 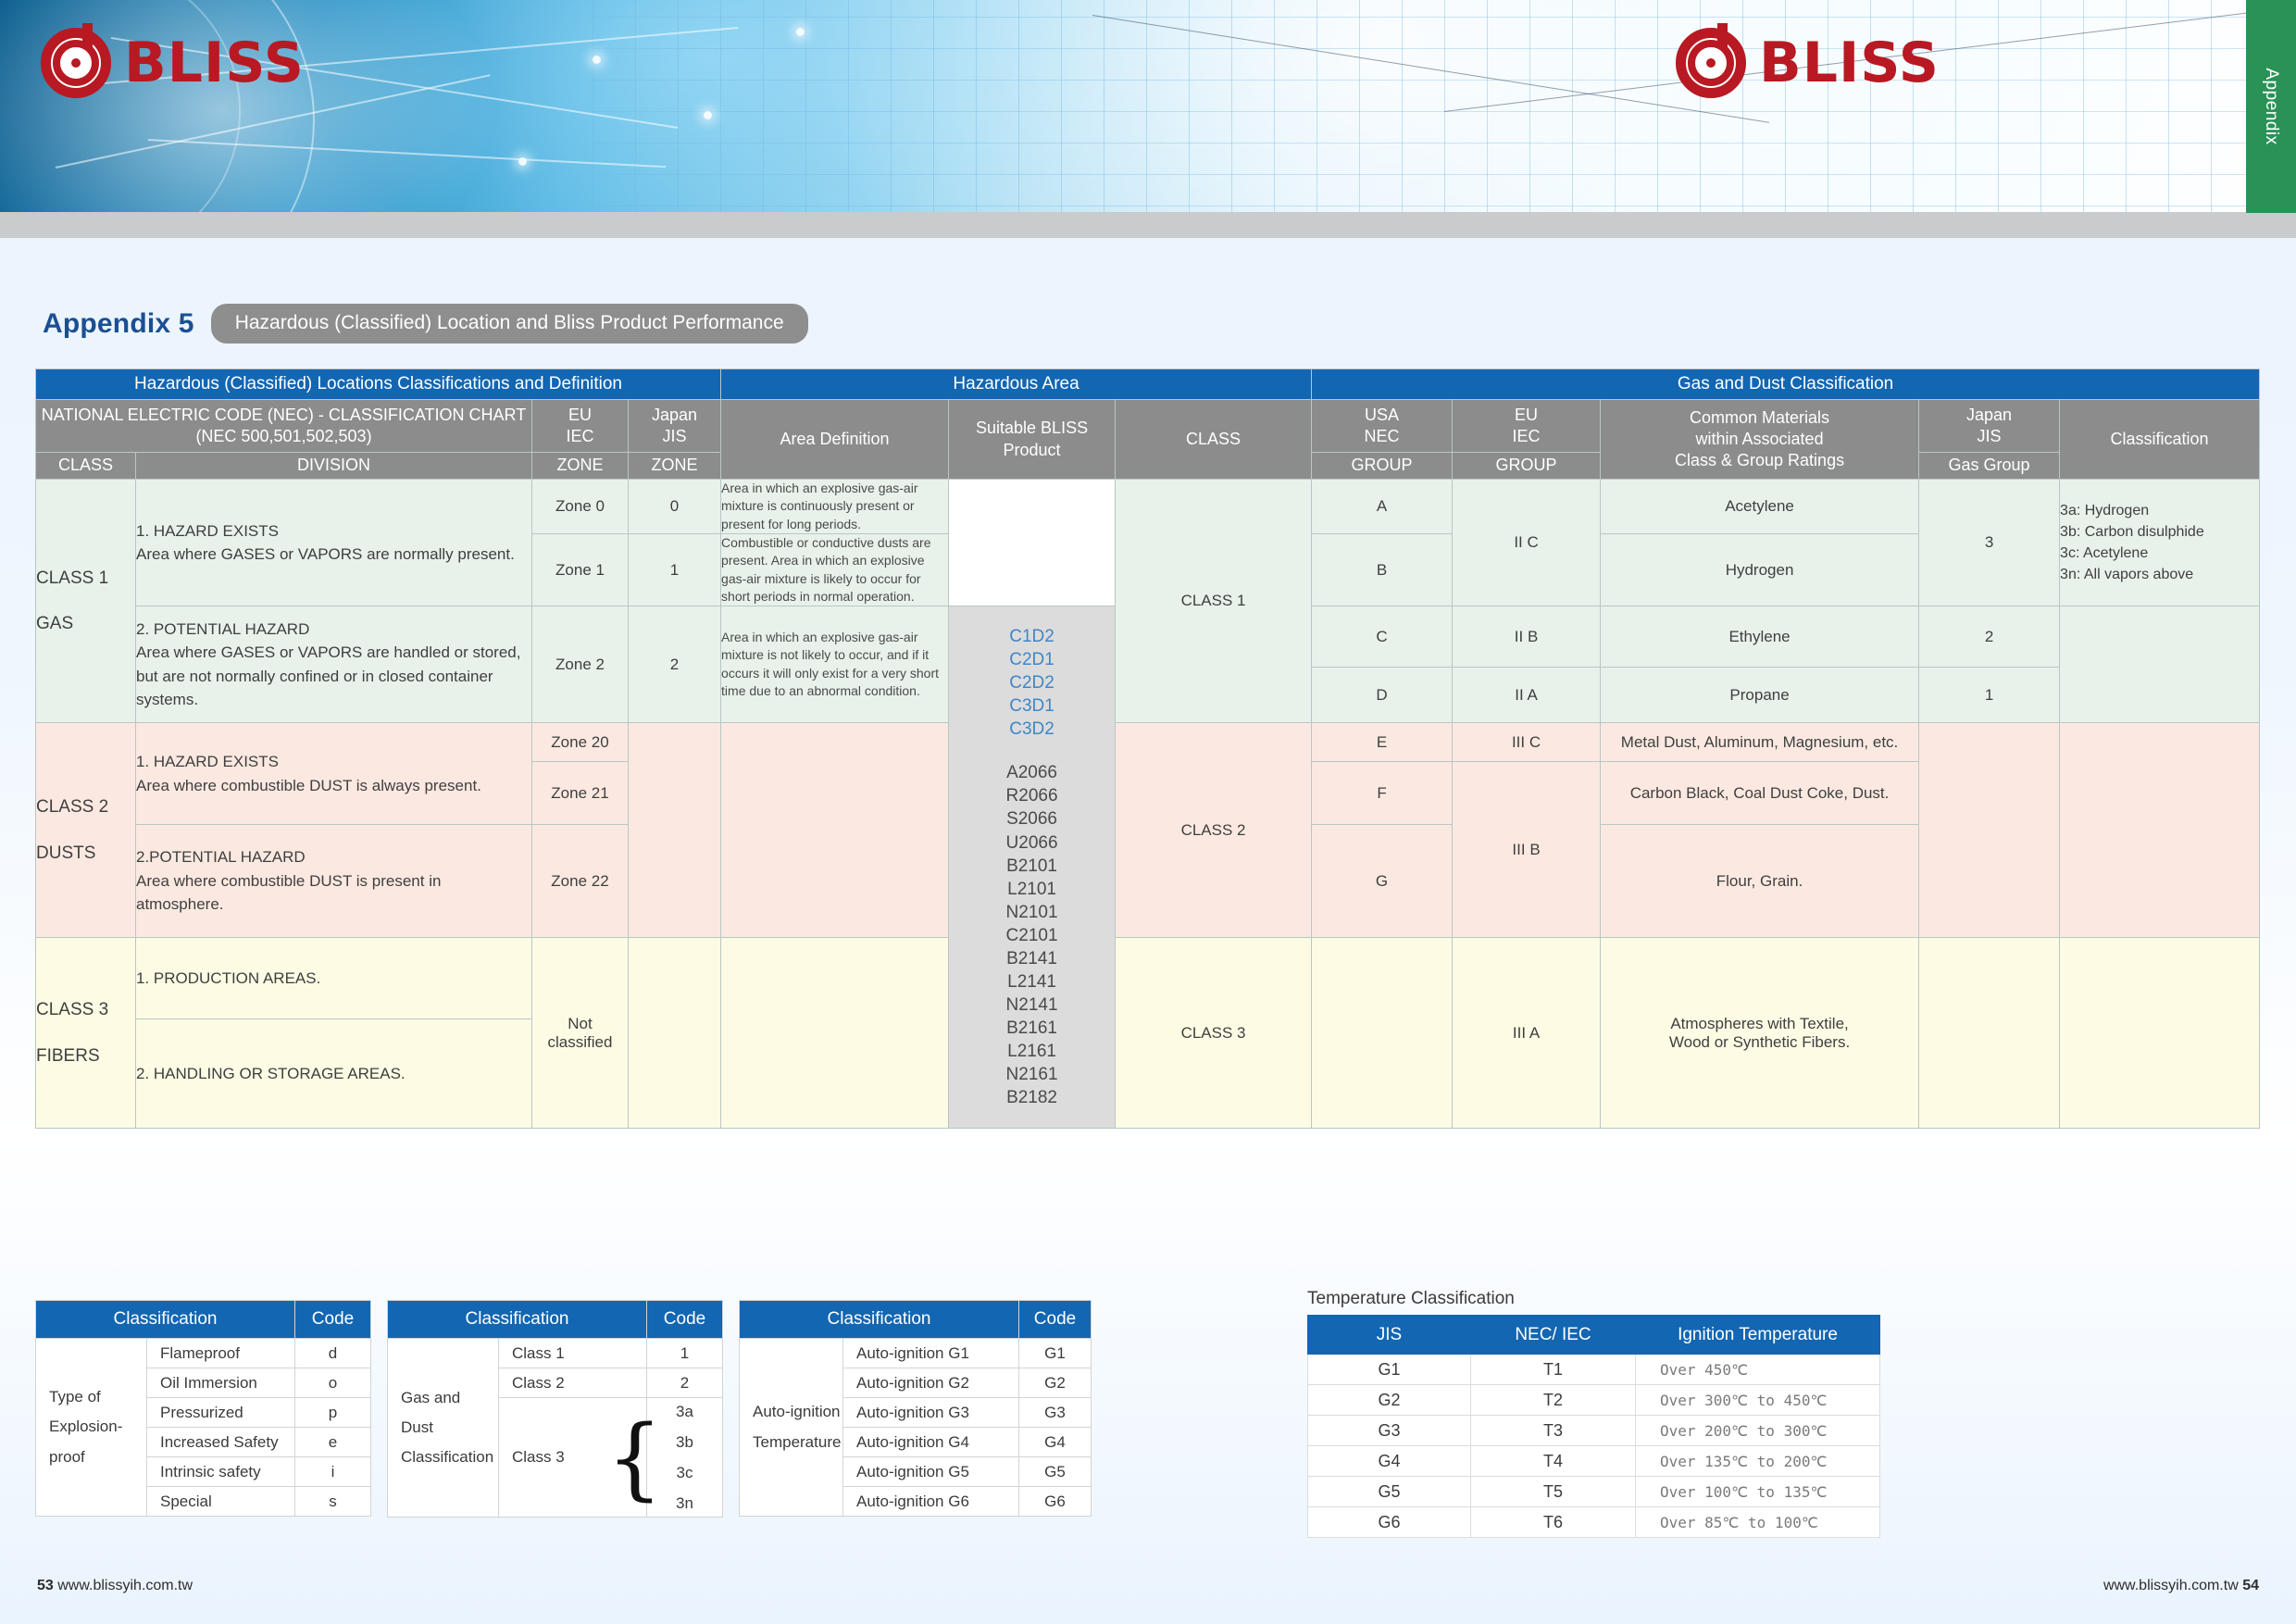 What do you see at coordinates (684, 1353) in the screenshot?
I see `gas-dust-code: 1` at bounding box center [684, 1353].